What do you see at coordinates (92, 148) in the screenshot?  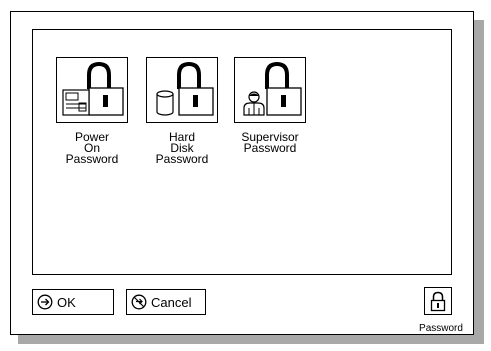 I see `power-on-password-label: Power On Password` at bounding box center [92, 148].